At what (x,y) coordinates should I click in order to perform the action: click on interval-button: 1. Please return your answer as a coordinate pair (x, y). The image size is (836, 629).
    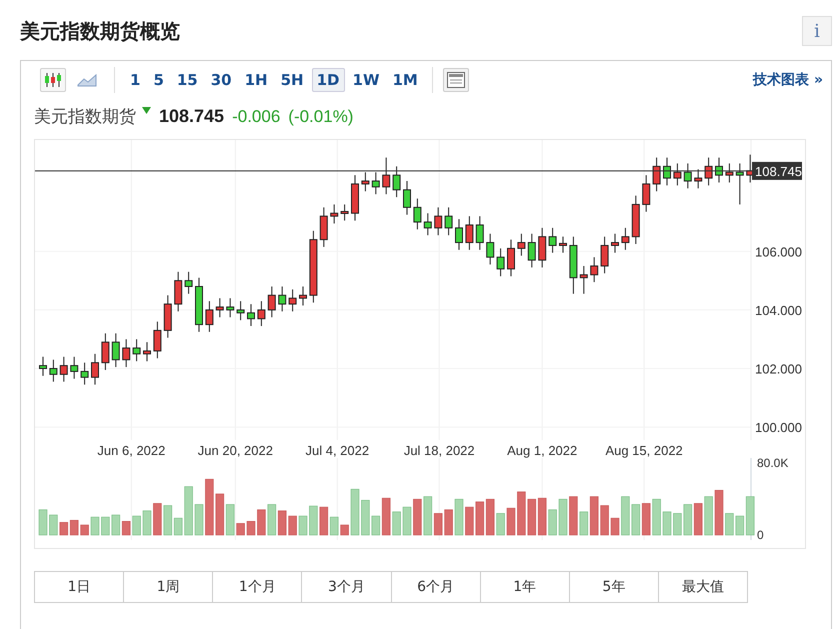
    Looking at the image, I should click on (135, 80).